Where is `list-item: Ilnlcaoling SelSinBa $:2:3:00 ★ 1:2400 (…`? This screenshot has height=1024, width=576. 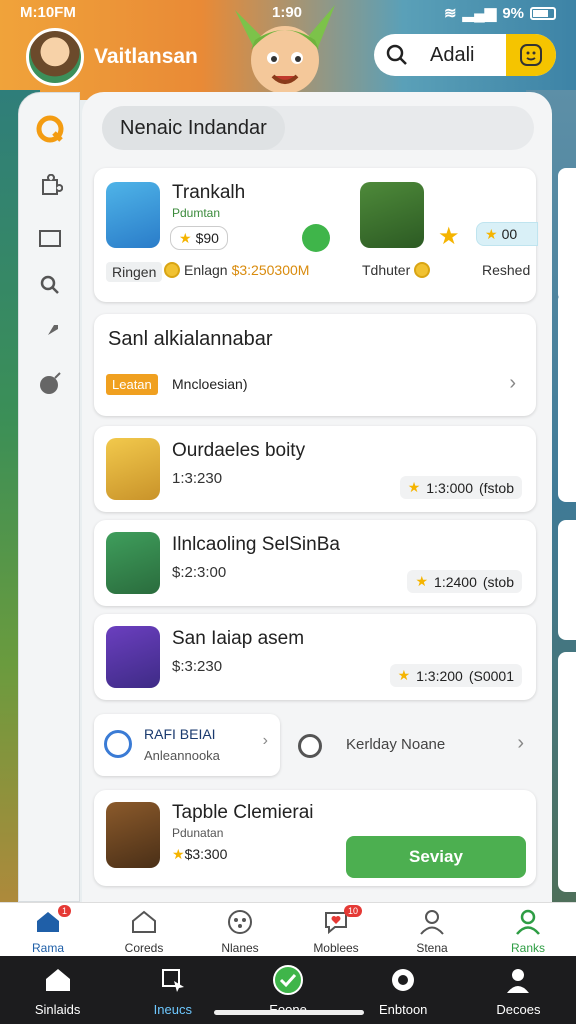
list-item: Ilnlcaoling SelSinBa $:2:3:00 ★ 1:2400 (… is located at coordinates (315, 563).